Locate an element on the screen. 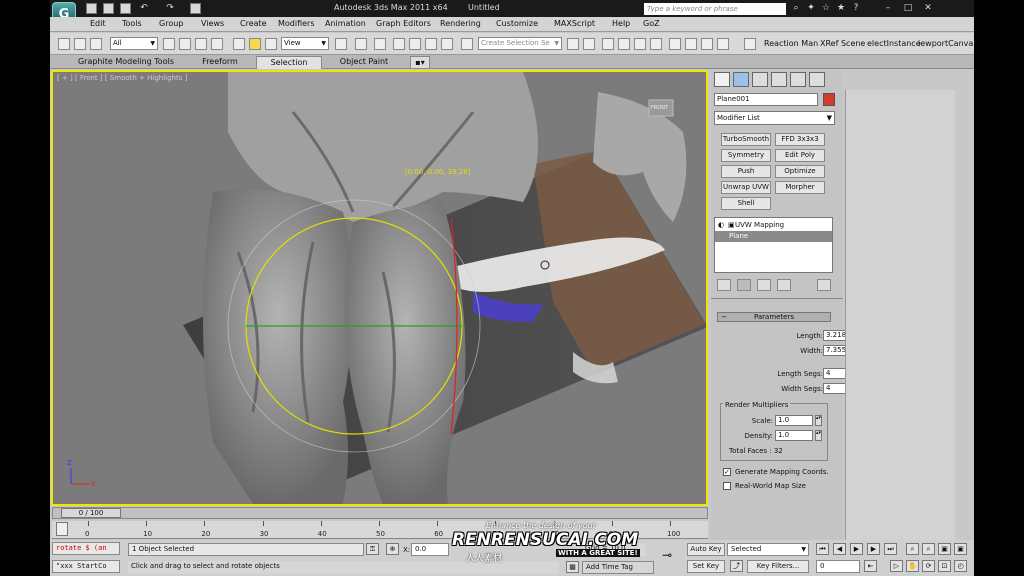 Image resolution: width=1024 pixels, height=576 pixels. tab-graphite-modeling-tools: Graphite Modeling Tools is located at coordinates (126, 62).